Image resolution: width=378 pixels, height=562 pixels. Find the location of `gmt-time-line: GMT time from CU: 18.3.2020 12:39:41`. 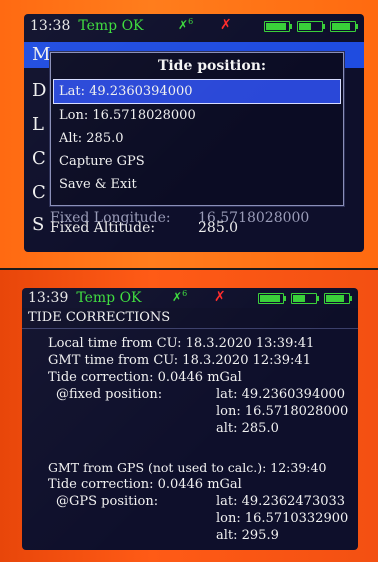

gmt-time-line: GMT time from CU: 18.3.2020 12:39:41 is located at coordinates (179, 360).